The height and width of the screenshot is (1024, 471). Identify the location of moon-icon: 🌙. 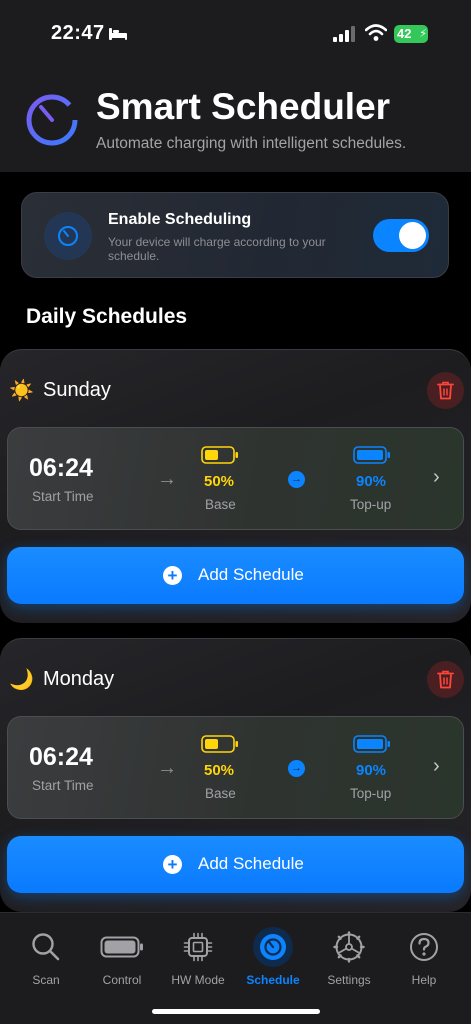
(21, 680).